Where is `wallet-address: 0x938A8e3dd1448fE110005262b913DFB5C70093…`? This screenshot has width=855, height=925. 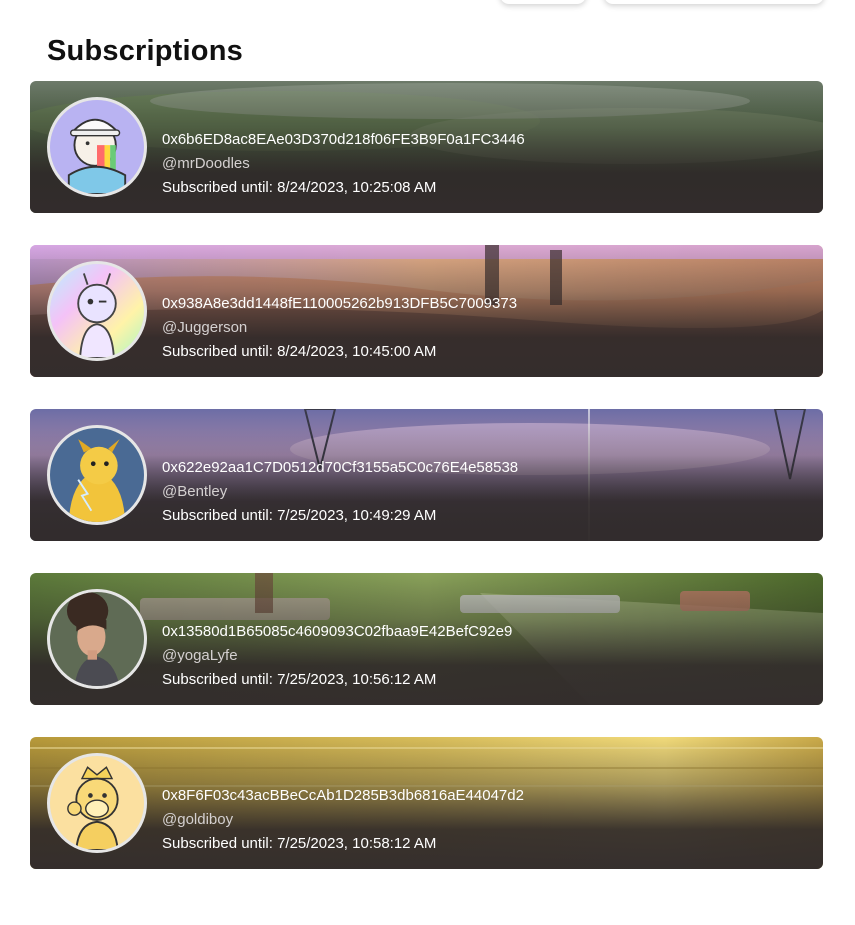 wallet-address: 0x938A8e3dd1448fE110005262b913DFB5C70093… is located at coordinates (340, 303).